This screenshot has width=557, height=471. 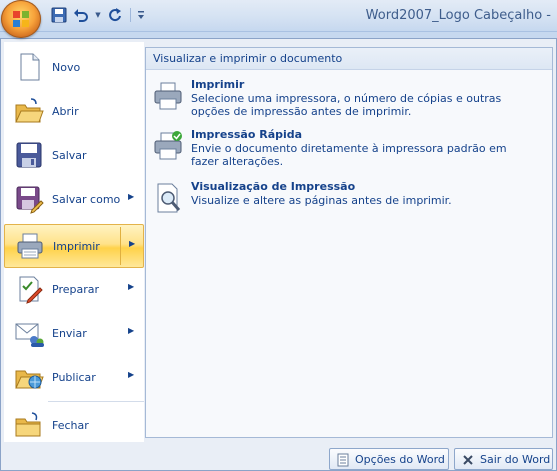 I want to click on open-folder-icon, so click(x=29, y=110).